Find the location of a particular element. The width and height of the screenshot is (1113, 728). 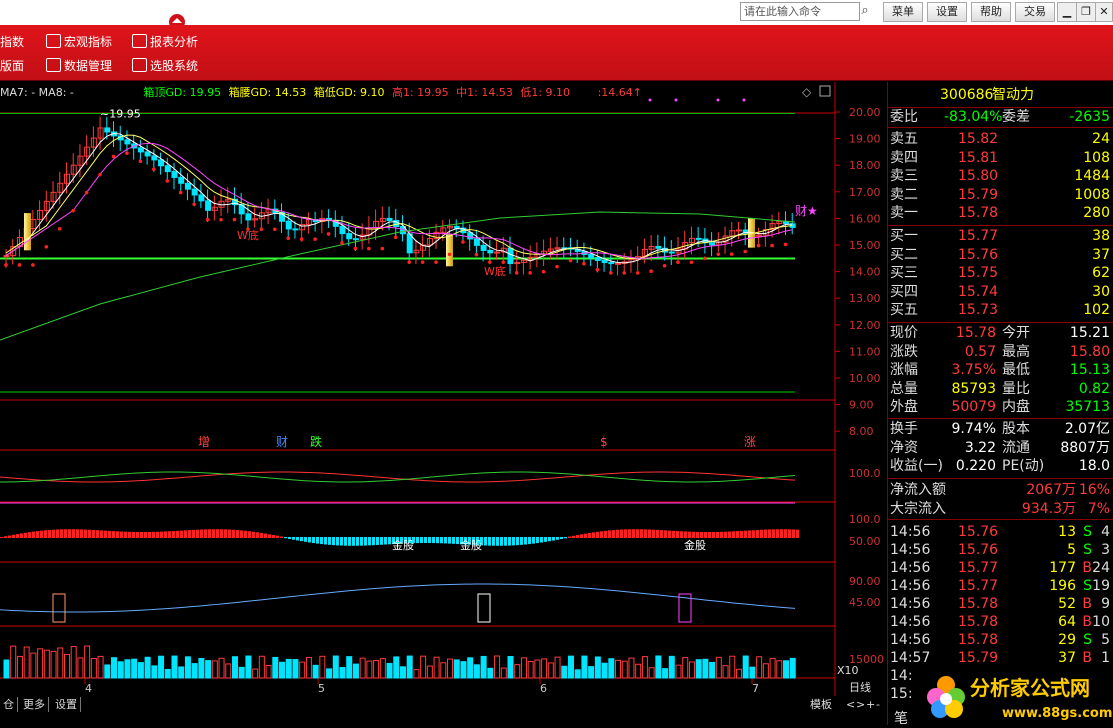

watermark-title: 分析家公式网 is located at coordinates (1030, 688).